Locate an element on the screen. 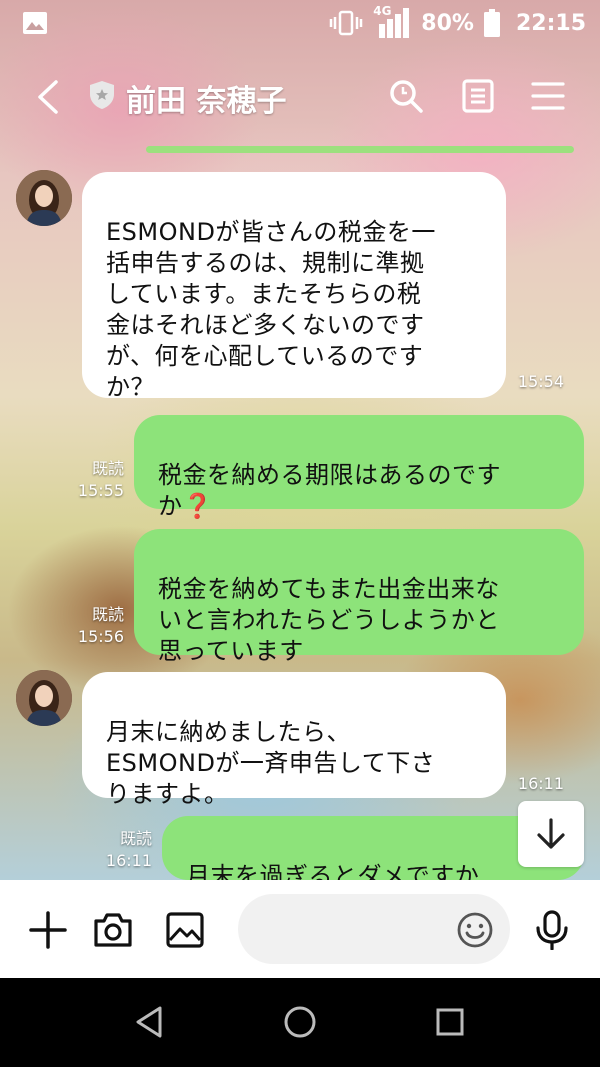 The width and height of the screenshot is (600, 1067). back-arrow-icon is located at coordinates (49, 97).